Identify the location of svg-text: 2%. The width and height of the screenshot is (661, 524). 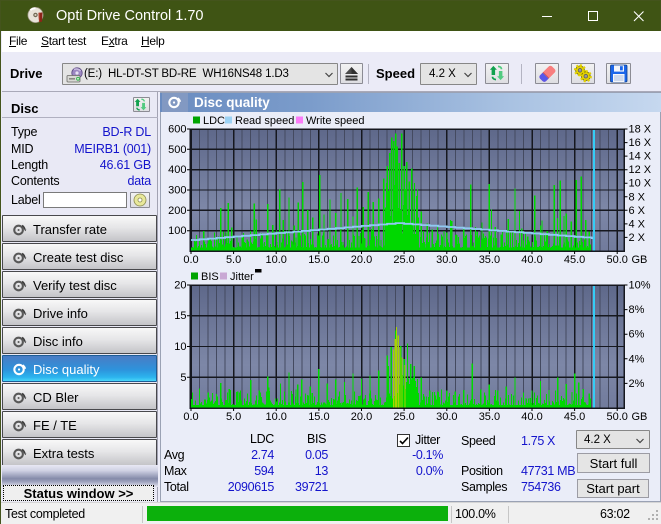
(637, 384).